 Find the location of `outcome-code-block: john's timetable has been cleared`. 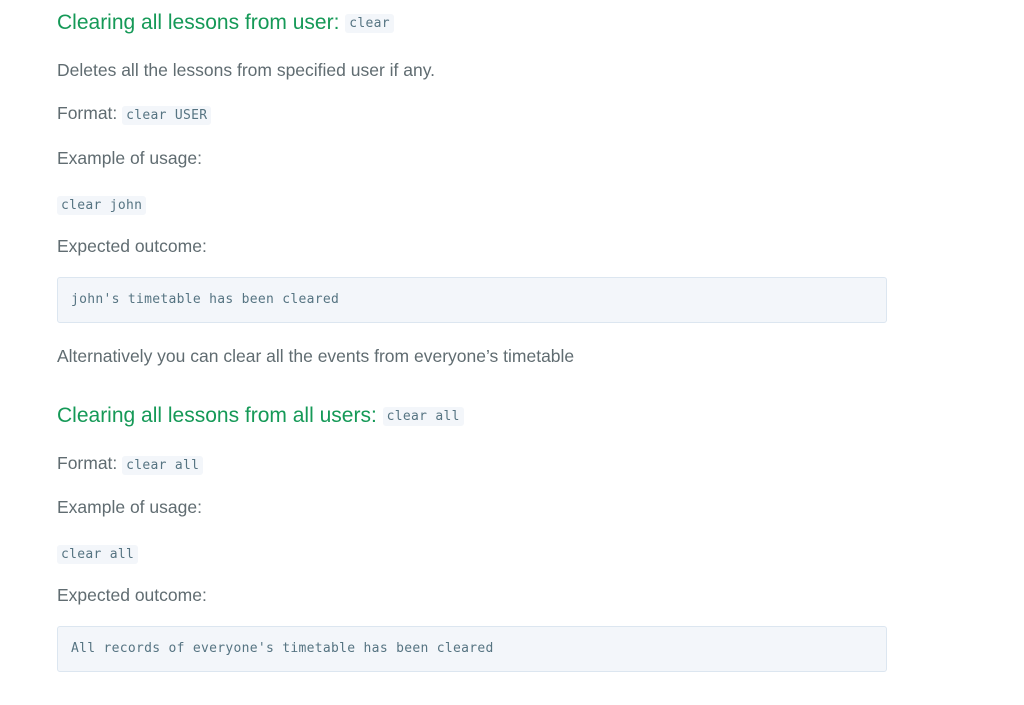

outcome-code-block: john's timetable has been cleared is located at coordinates (472, 300).